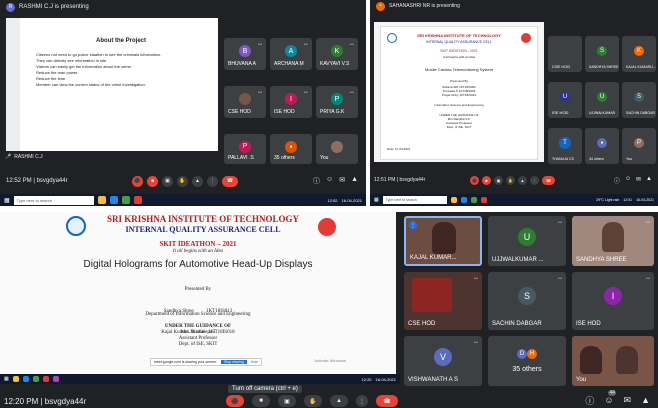 The image size is (658, 408). I want to click on participant-name: 35 others, so click(527, 369).